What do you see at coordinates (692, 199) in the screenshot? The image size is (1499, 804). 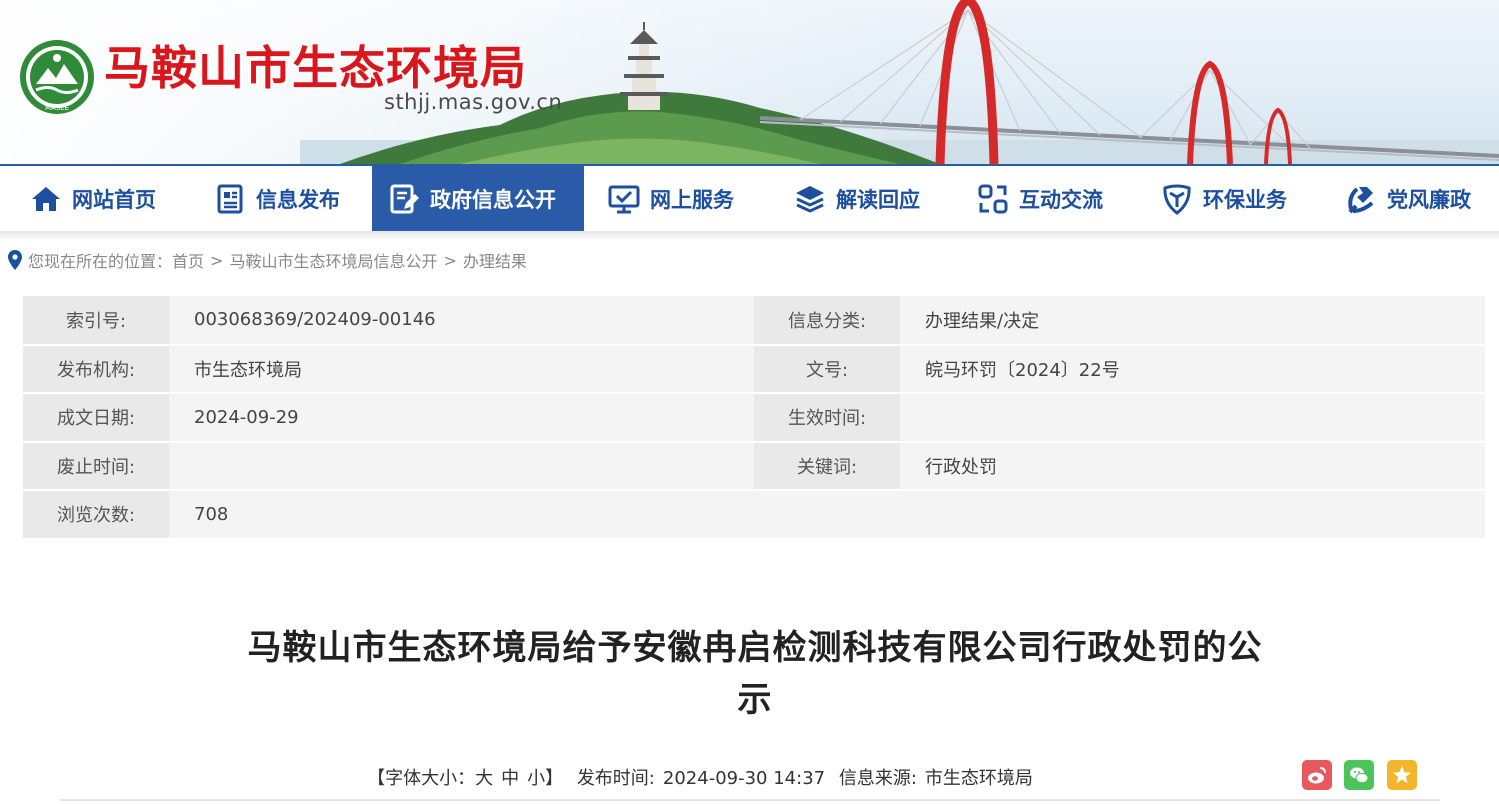 I see `nav-label: 网上服务` at bounding box center [692, 199].